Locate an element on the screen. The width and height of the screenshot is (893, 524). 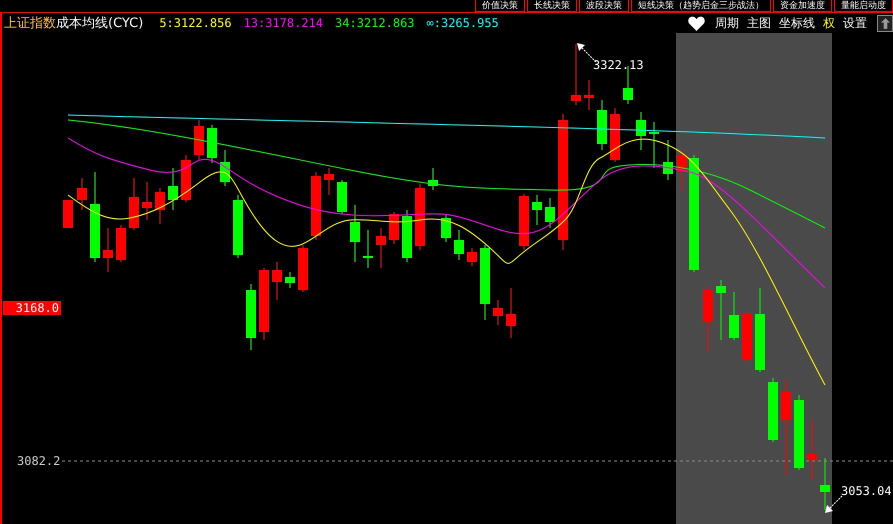
high-price-label: 3322.13 is located at coordinates (618, 65).